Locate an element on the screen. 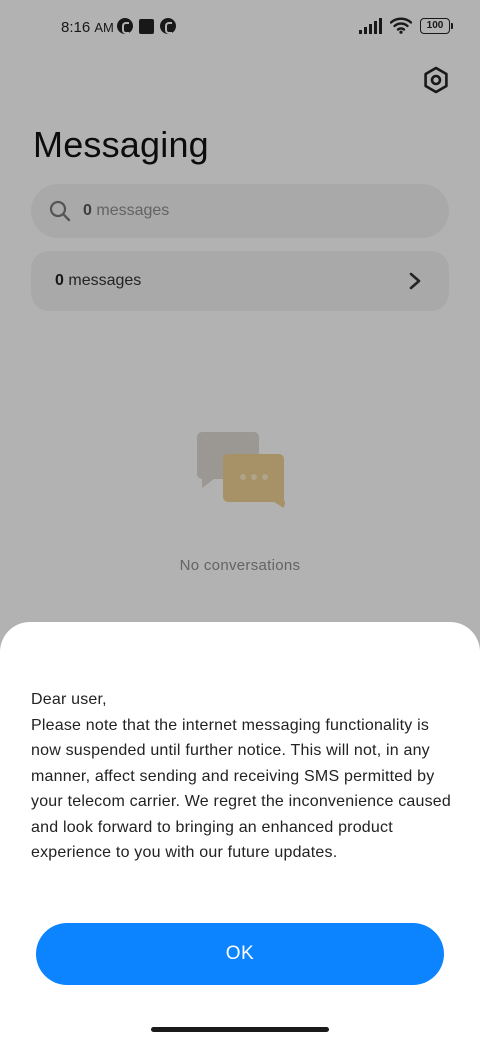 This screenshot has width=480, height=1040. home-indicator is located at coordinates (240, 1029).